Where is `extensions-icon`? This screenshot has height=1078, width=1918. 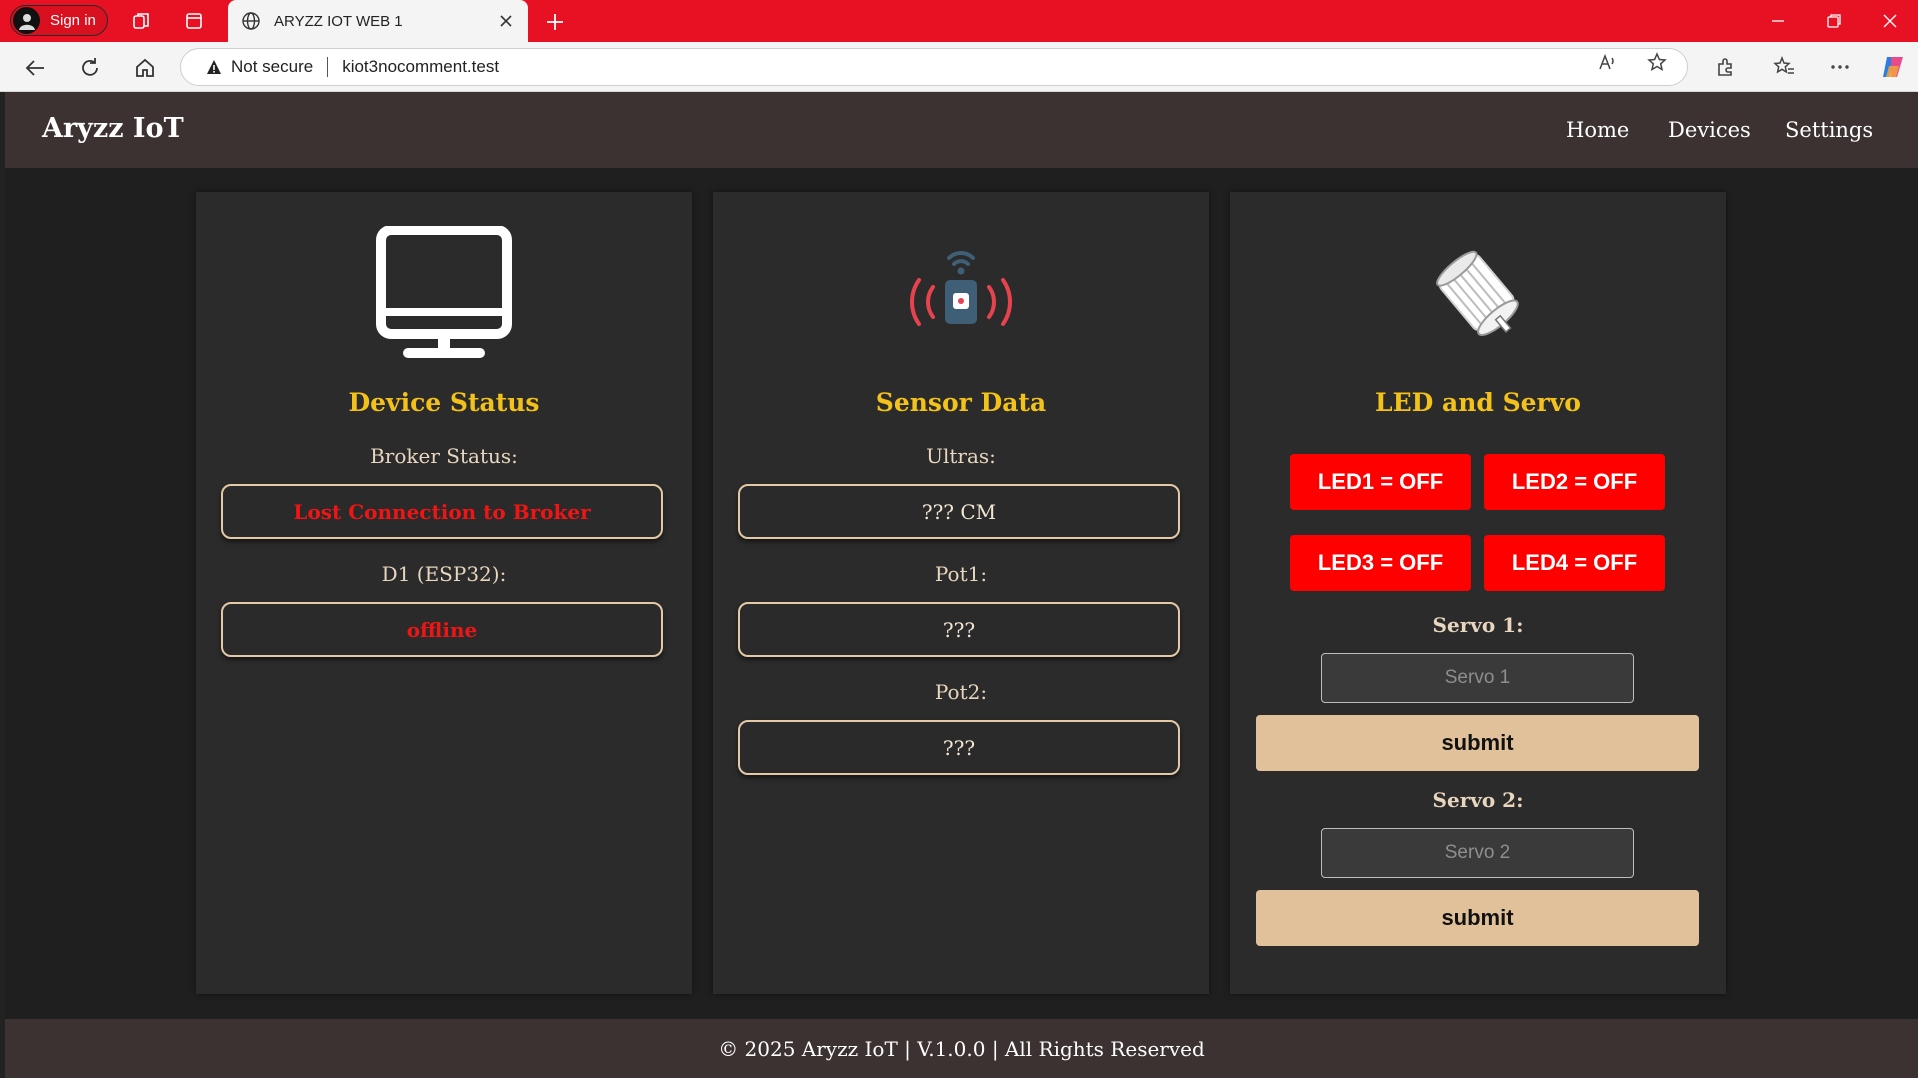 extensions-icon is located at coordinates (1726, 67).